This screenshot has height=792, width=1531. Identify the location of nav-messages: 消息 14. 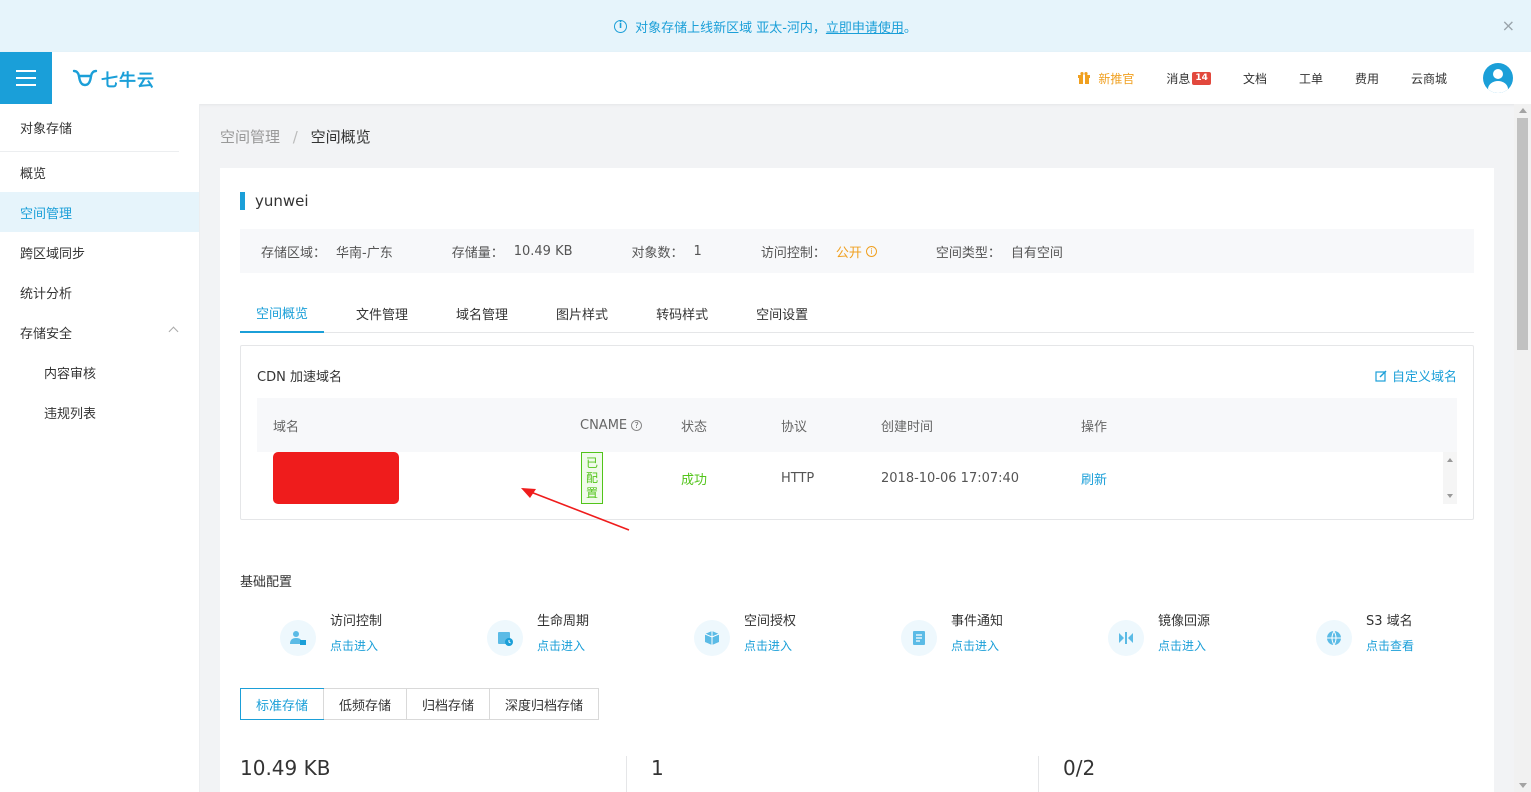
(1188, 78).